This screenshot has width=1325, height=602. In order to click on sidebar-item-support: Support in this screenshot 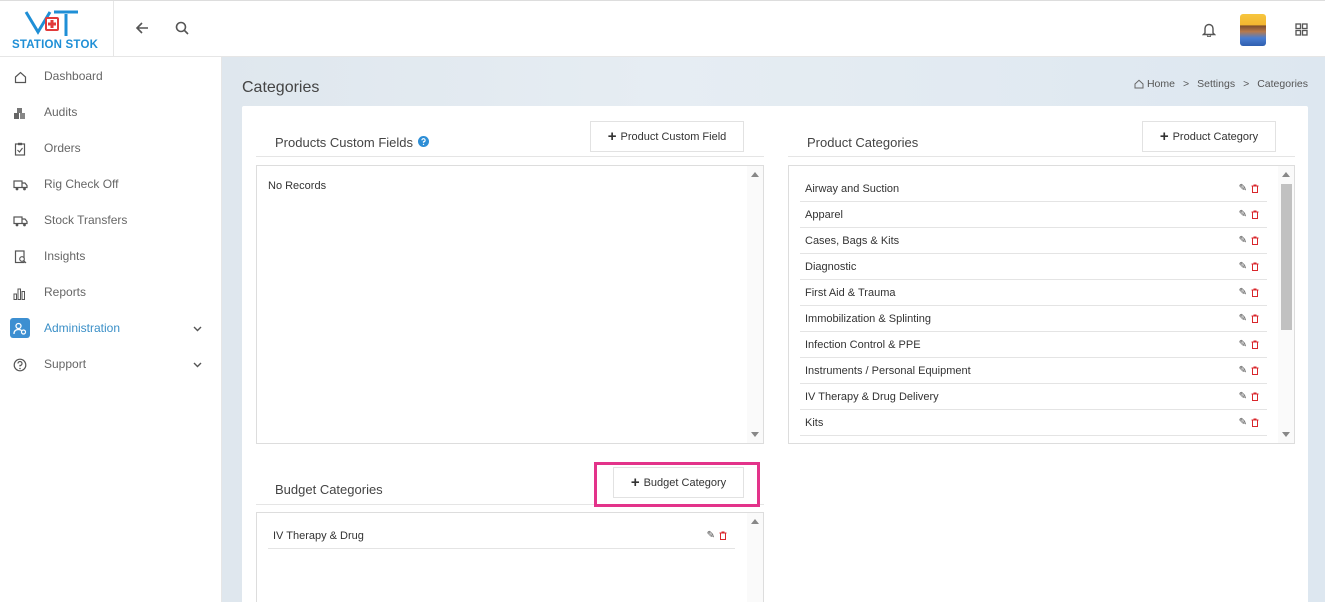, I will do `click(111, 364)`.